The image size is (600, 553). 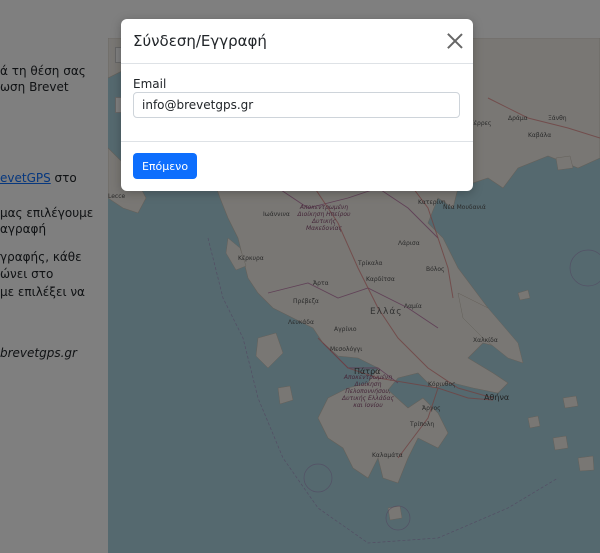 I want to click on email-label: Email, so click(x=150, y=84).